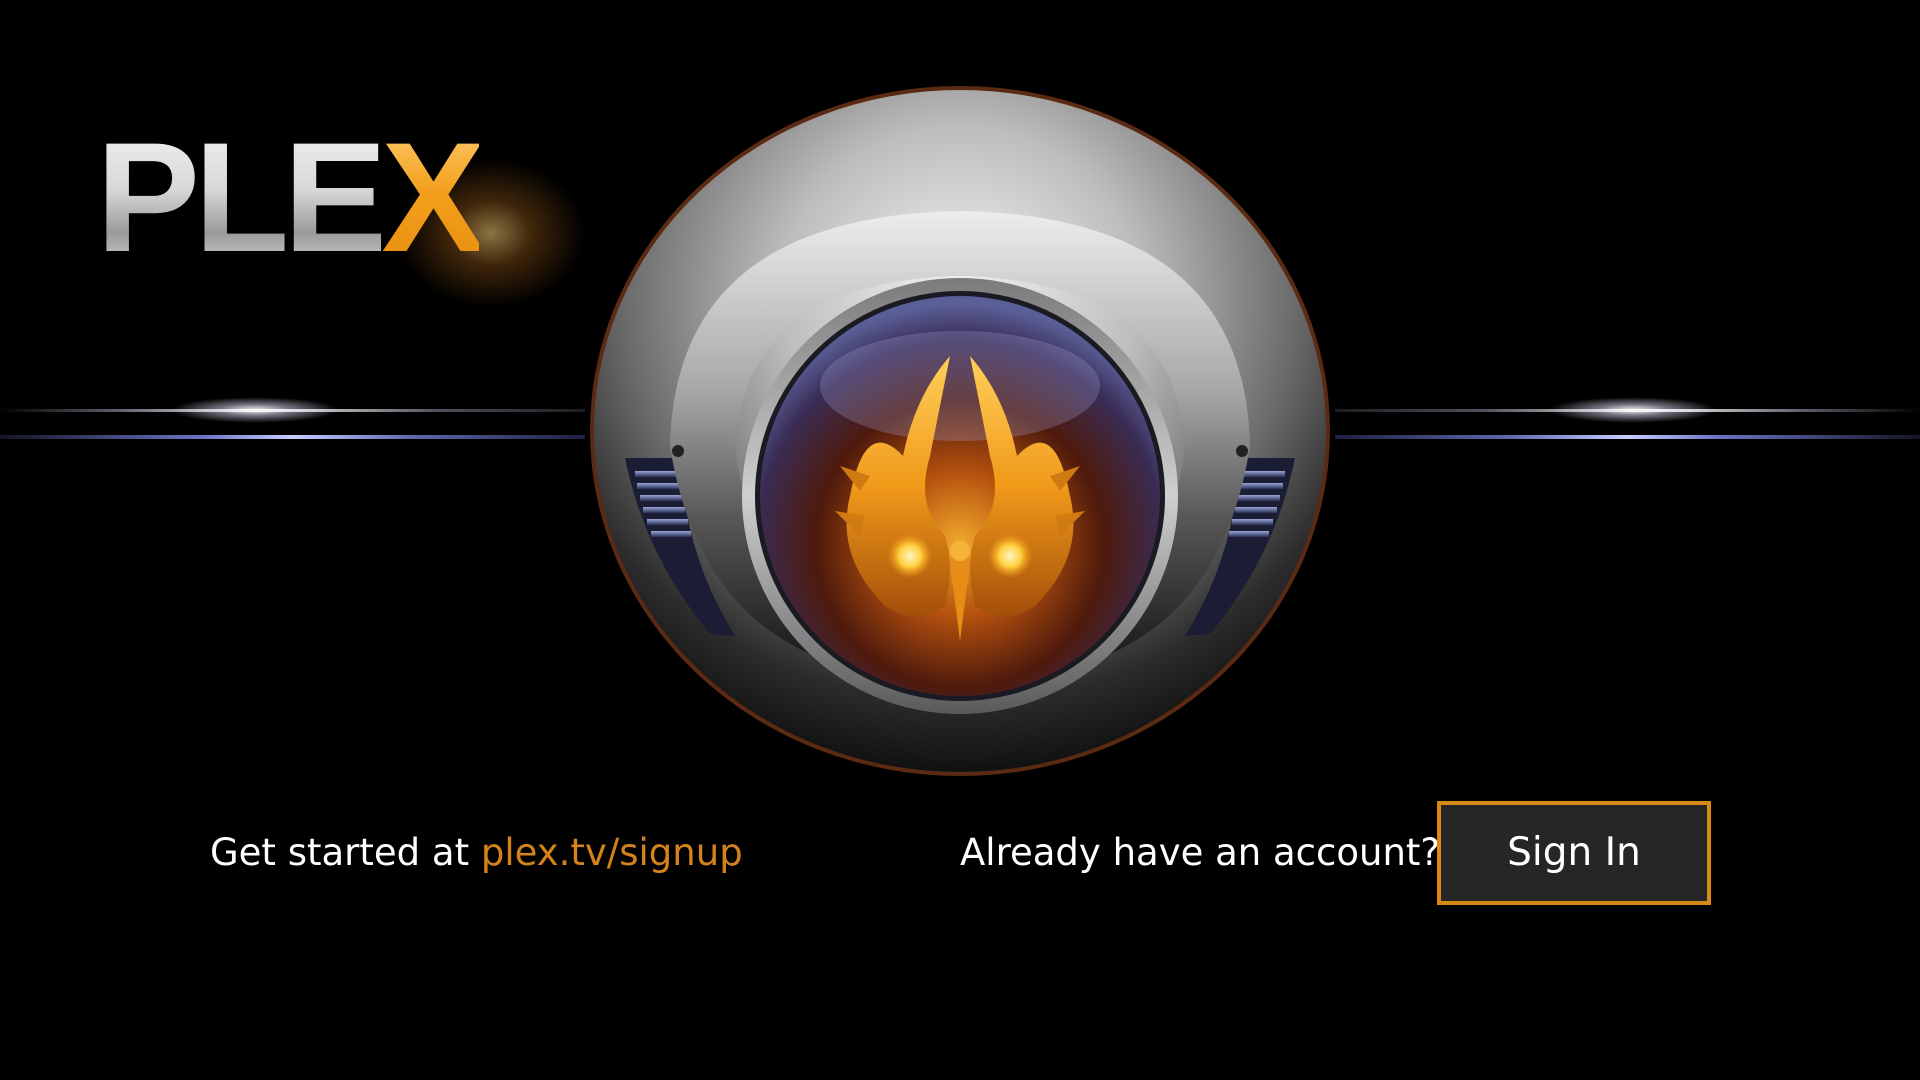 The width and height of the screenshot is (1920, 1080). Describe the element at coordinates (340, 852) in the screenshot. I see `signup-prefix: Get started at` at that location.